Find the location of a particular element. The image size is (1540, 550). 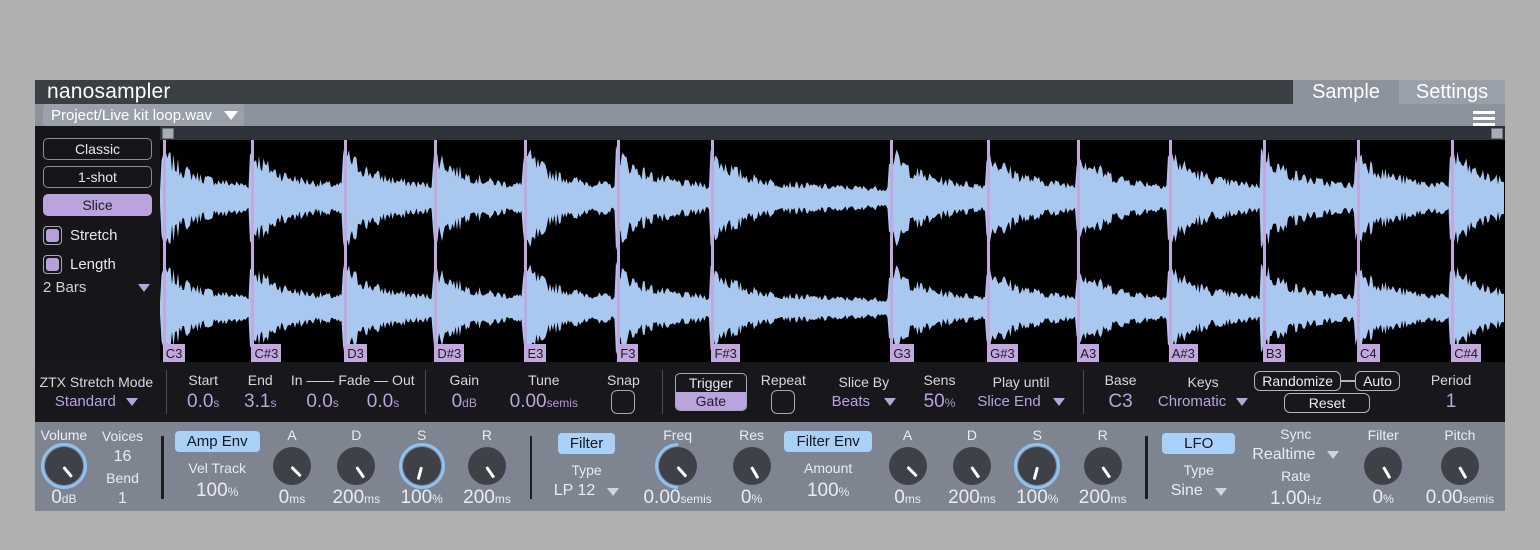

amp-release-knob is located at coordinates (486, 465).